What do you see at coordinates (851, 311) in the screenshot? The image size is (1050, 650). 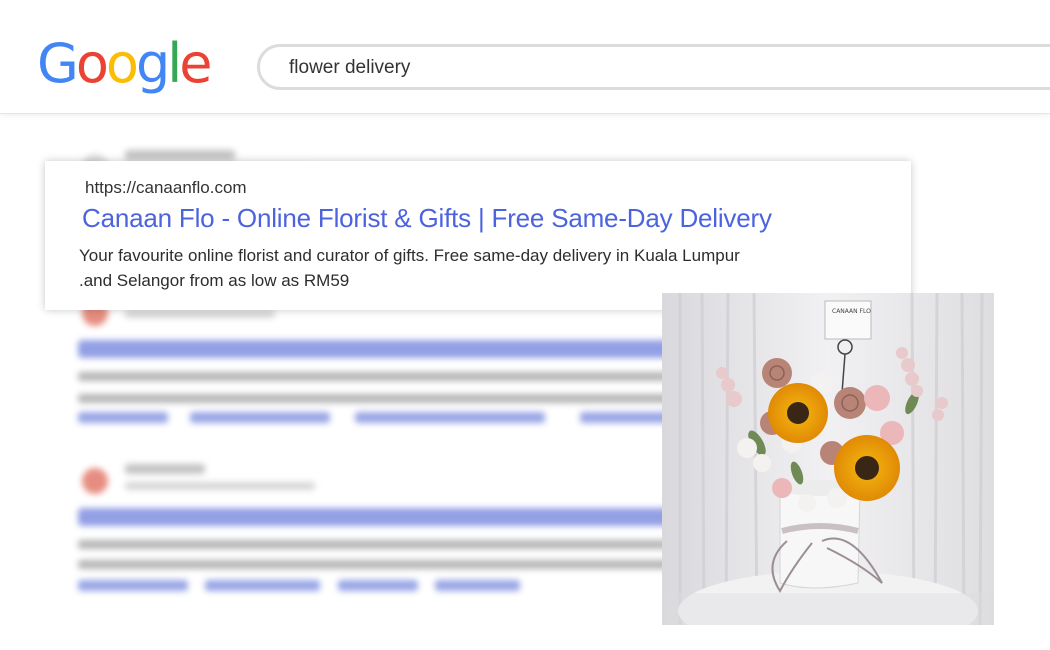 I see `photo-card-text: CANAAN FLO` at bounding box center [851, 311].